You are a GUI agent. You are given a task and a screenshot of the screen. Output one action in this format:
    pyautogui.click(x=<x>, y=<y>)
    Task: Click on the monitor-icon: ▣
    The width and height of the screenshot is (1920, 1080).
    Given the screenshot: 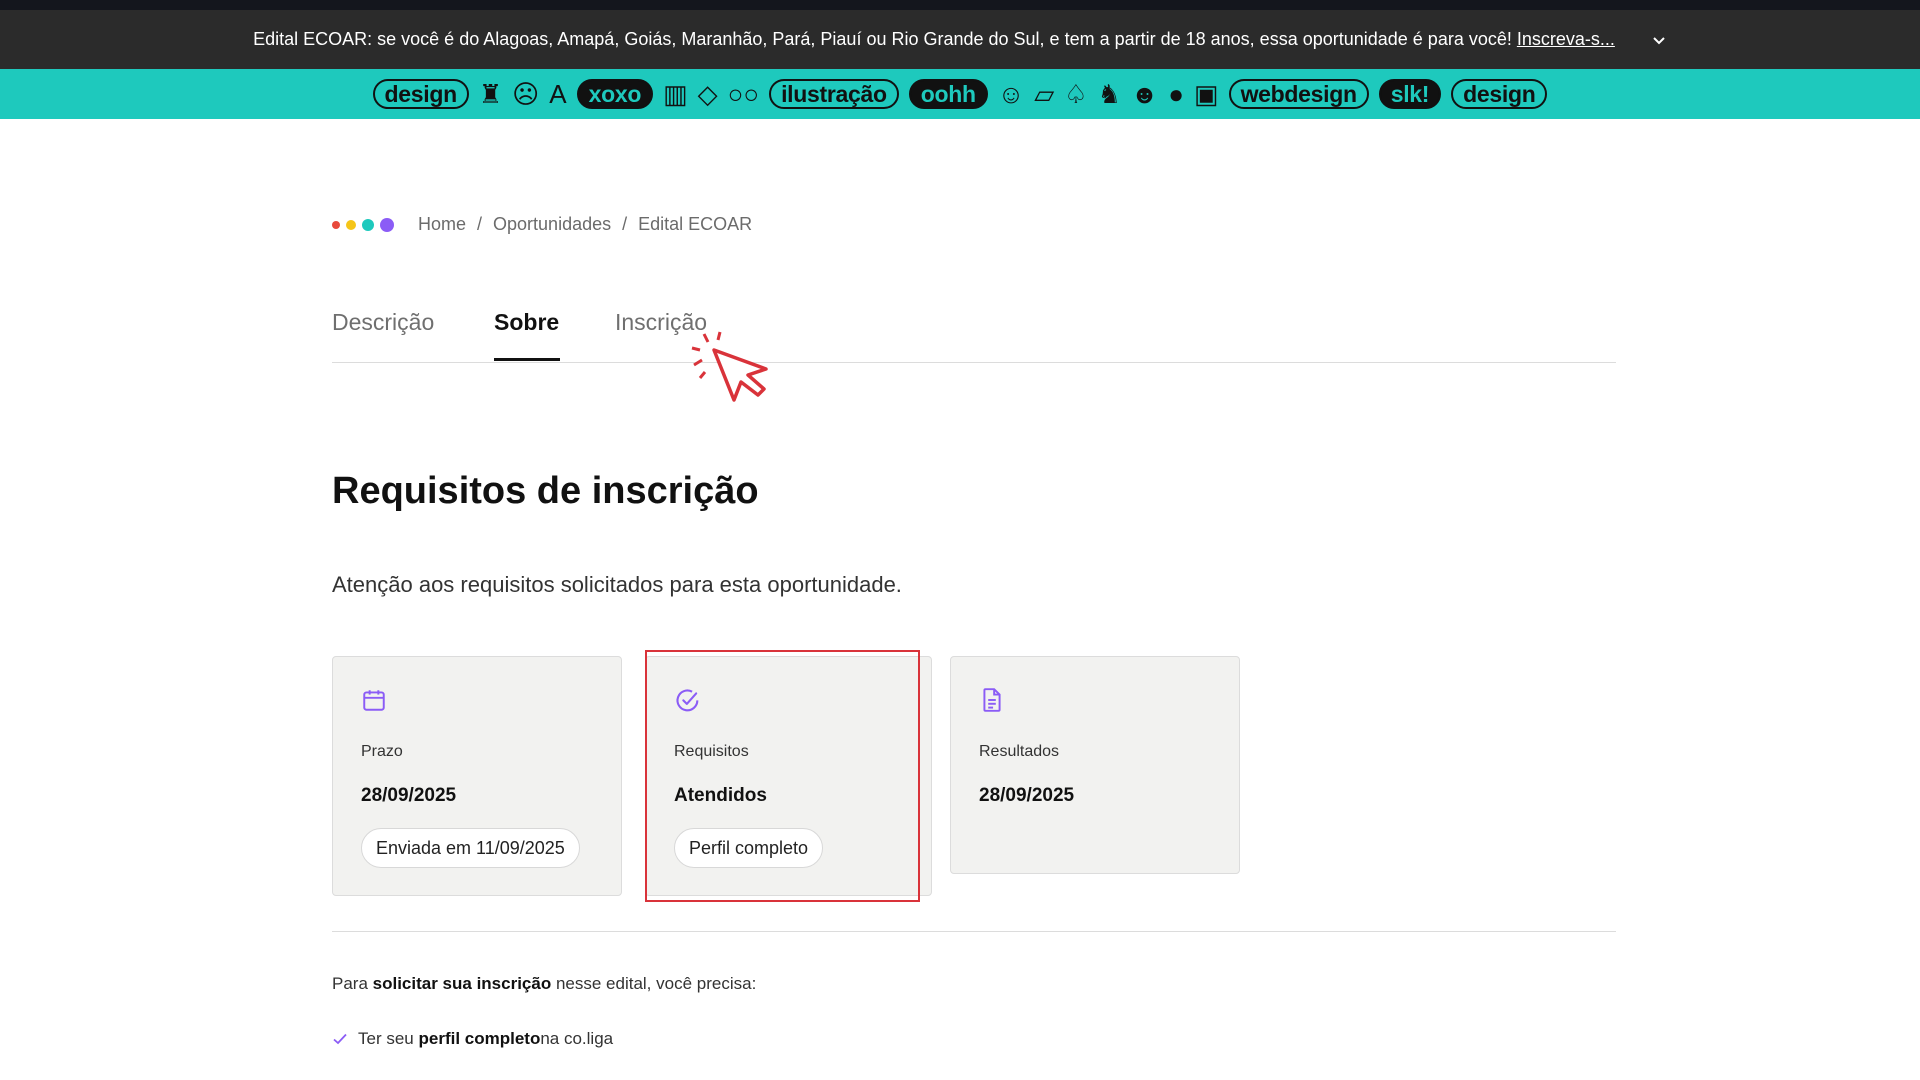 What is the action you would take?
    pyautogui.click(x=1206, y=94)
    